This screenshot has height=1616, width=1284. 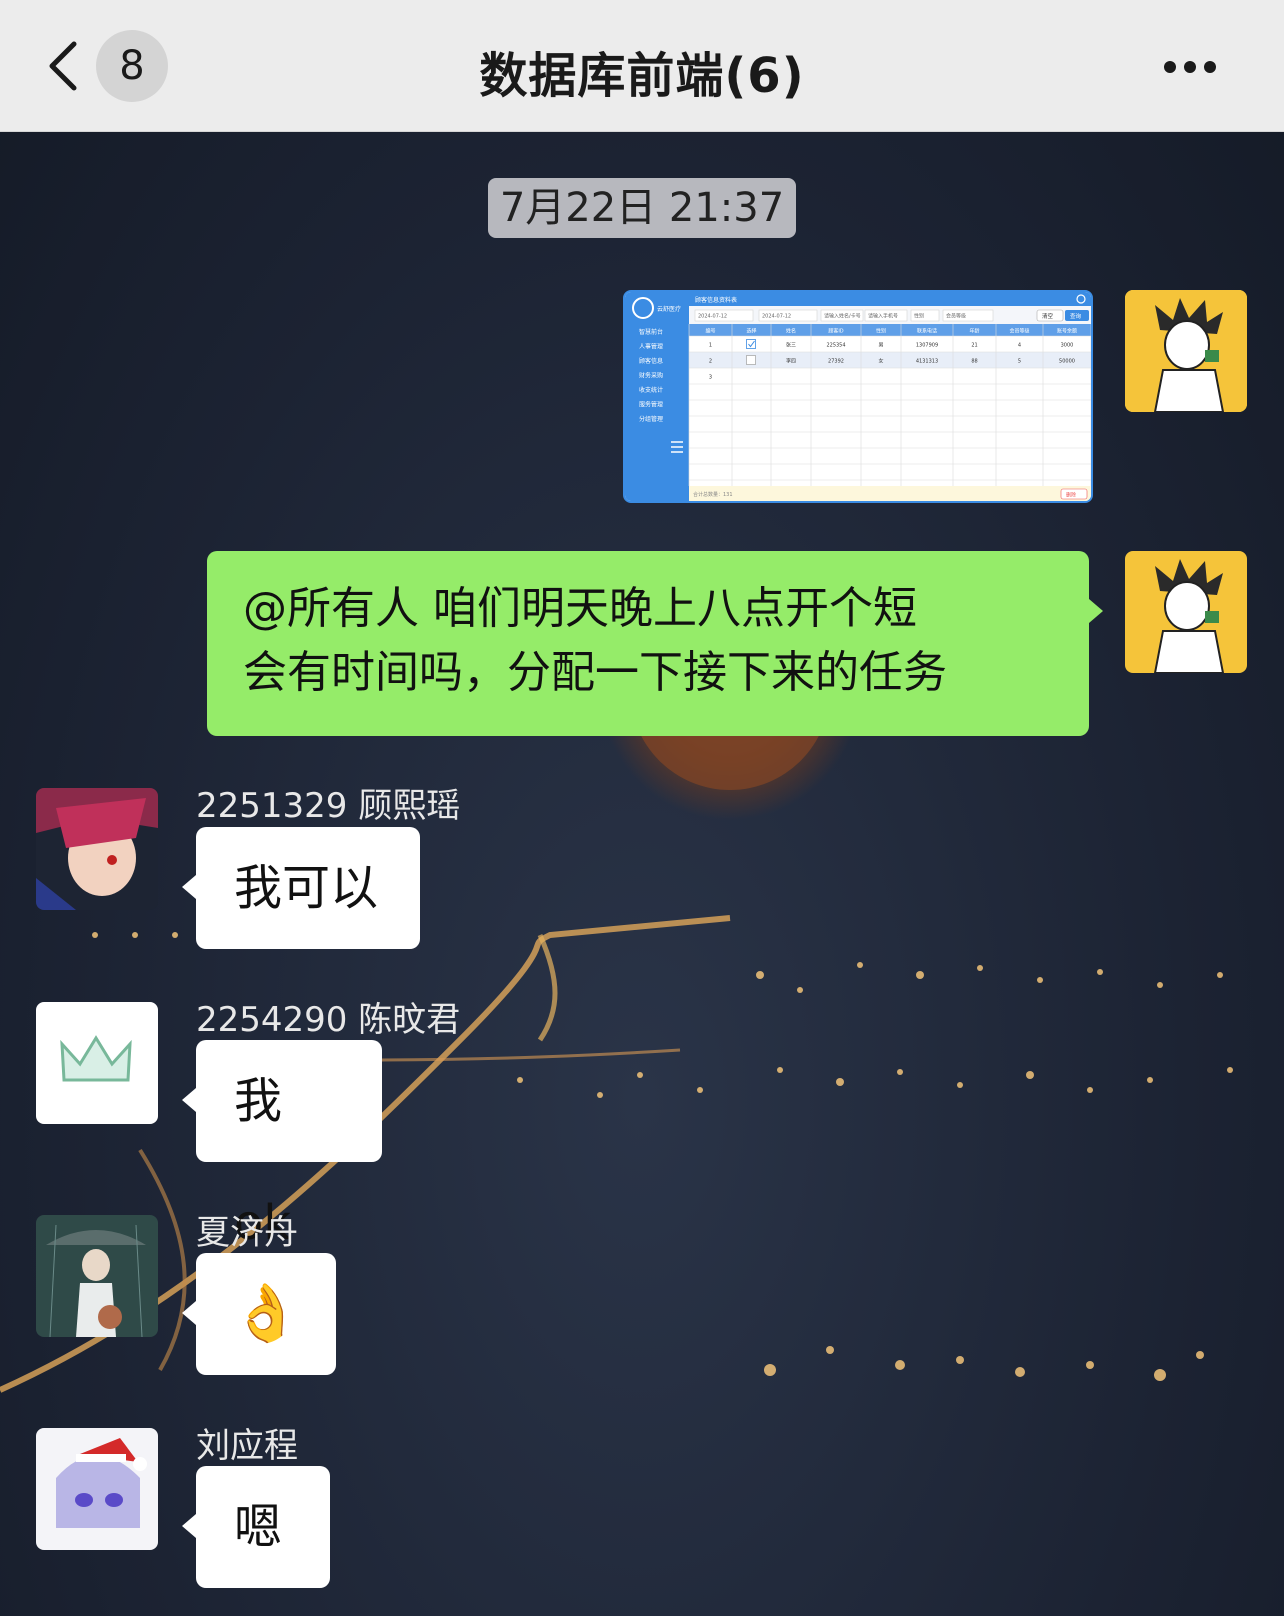 What do you see at coordinates (1019, 346) in the screenshot?
I see `screenshot-cell: 4` at bounding box center [1019, 346].